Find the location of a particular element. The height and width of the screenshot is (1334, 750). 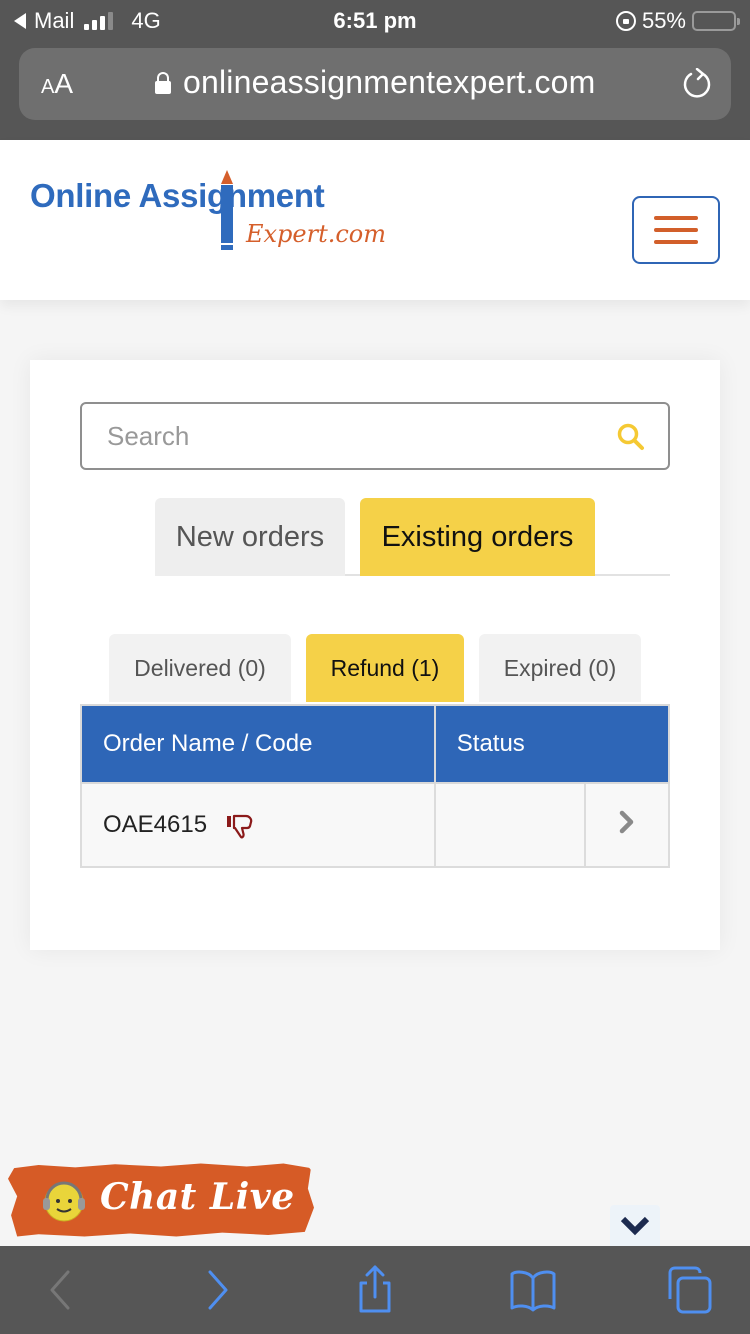

table-row: OAE4615 is located at coordinates (375, 825).